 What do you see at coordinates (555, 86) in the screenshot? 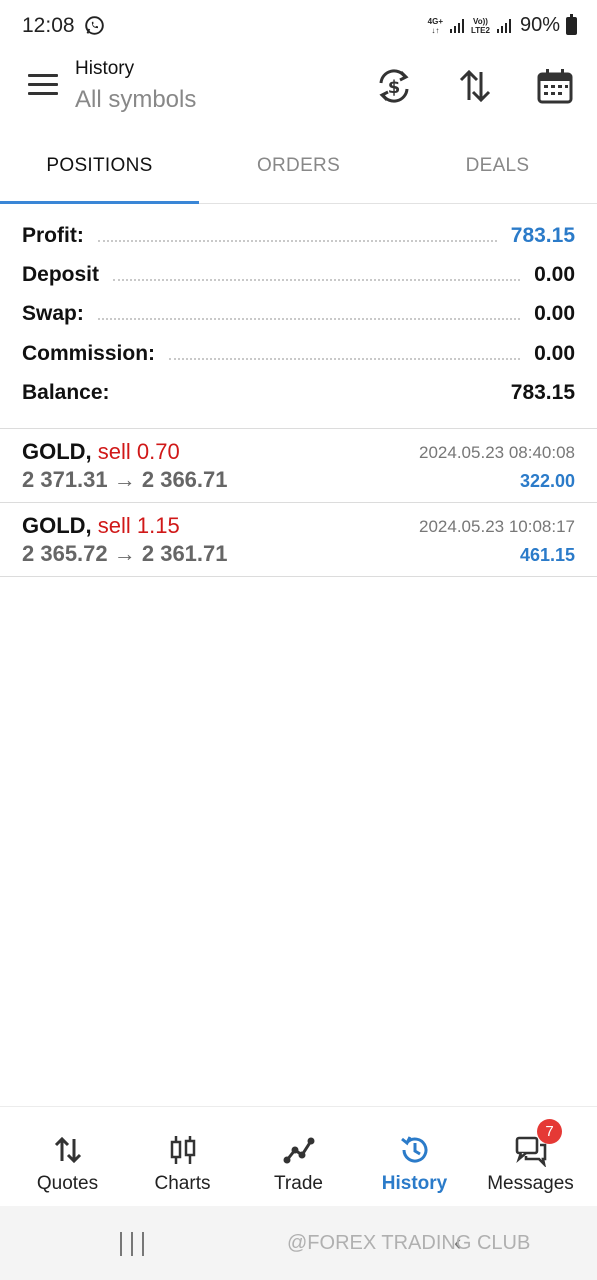
I see `calendar-icon` at bounding box center [555, 86].